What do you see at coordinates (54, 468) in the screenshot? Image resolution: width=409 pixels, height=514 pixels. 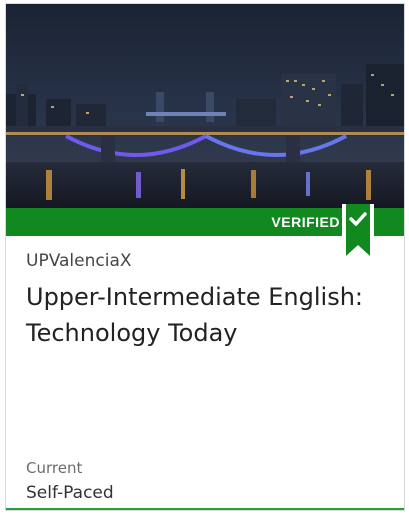 I see `course-status-label: Current` at bounding box center [54, 468].